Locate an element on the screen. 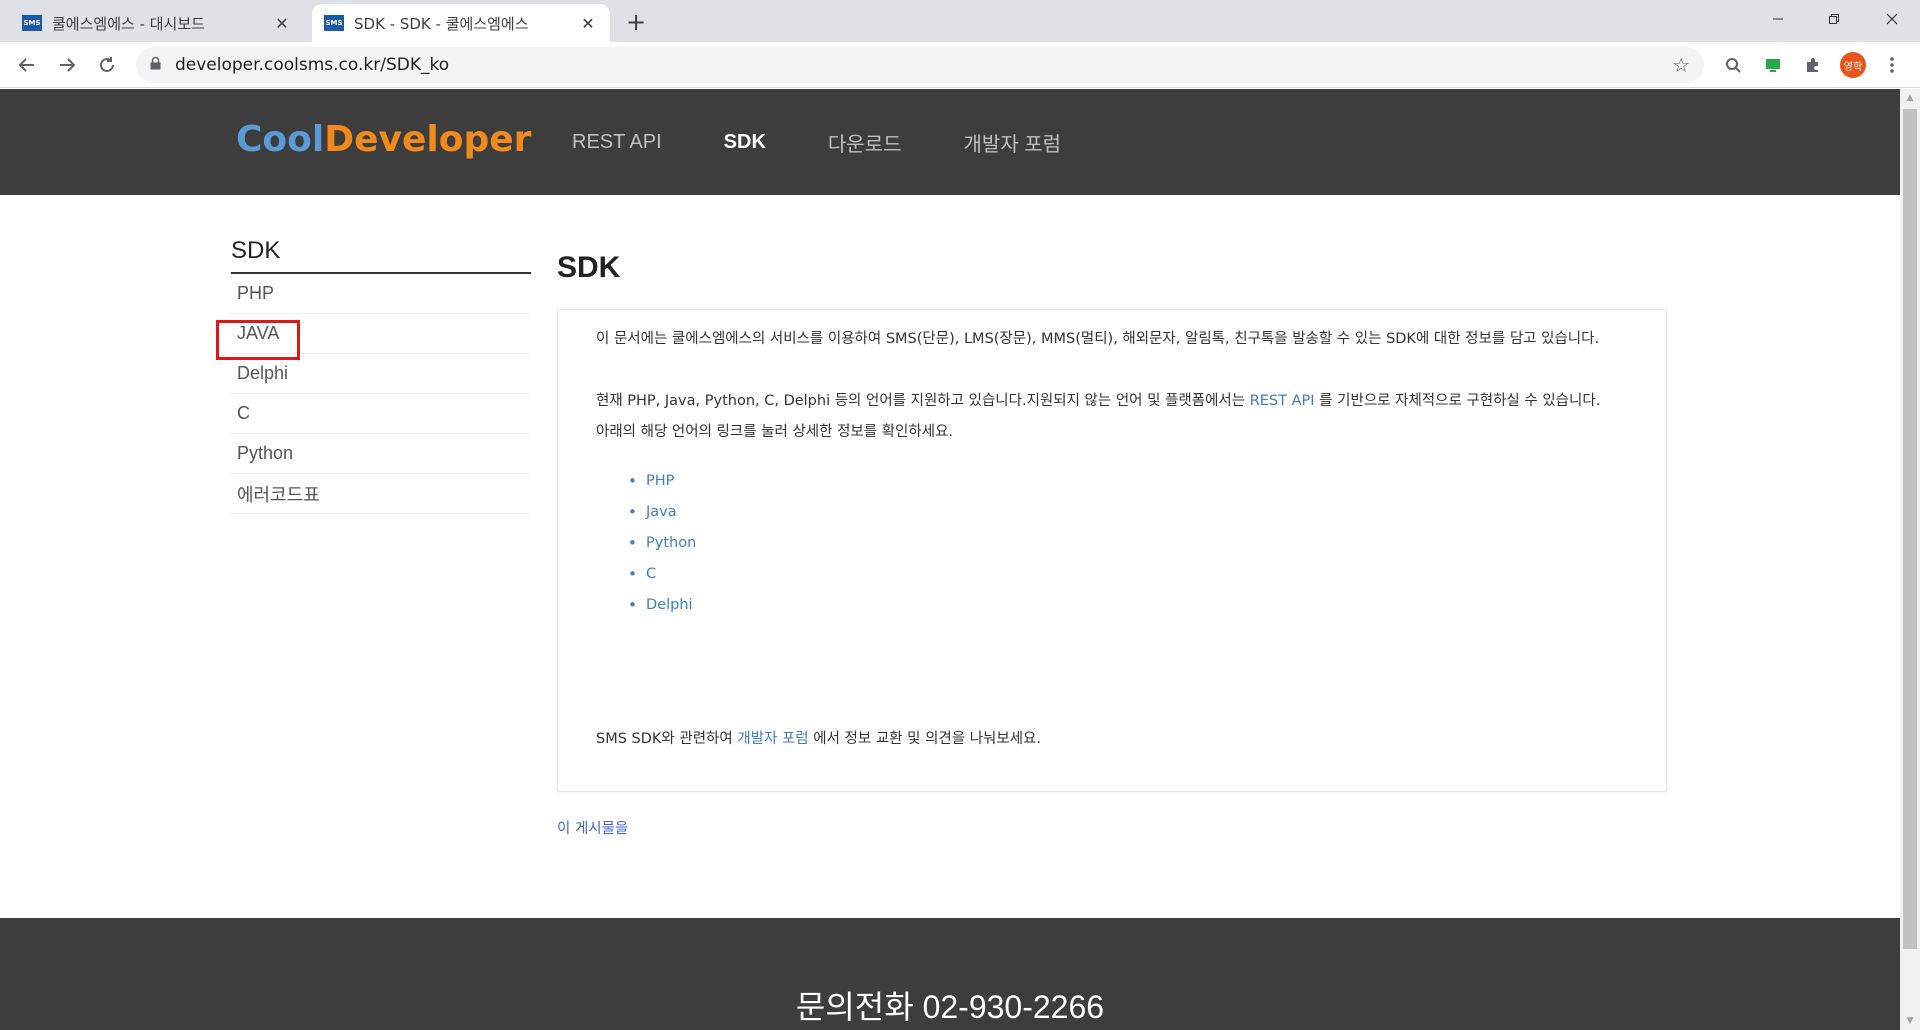  back-button is located at coordinates (27, 65).